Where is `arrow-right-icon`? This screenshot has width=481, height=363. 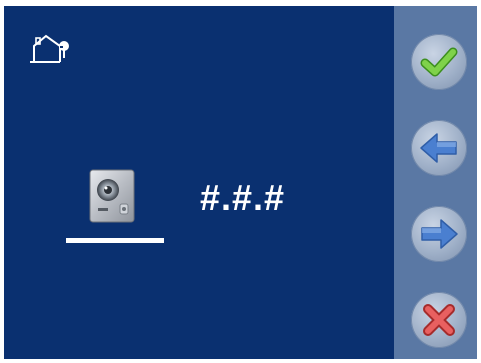
arrow-right-icon is located at coordinates (439, 234).